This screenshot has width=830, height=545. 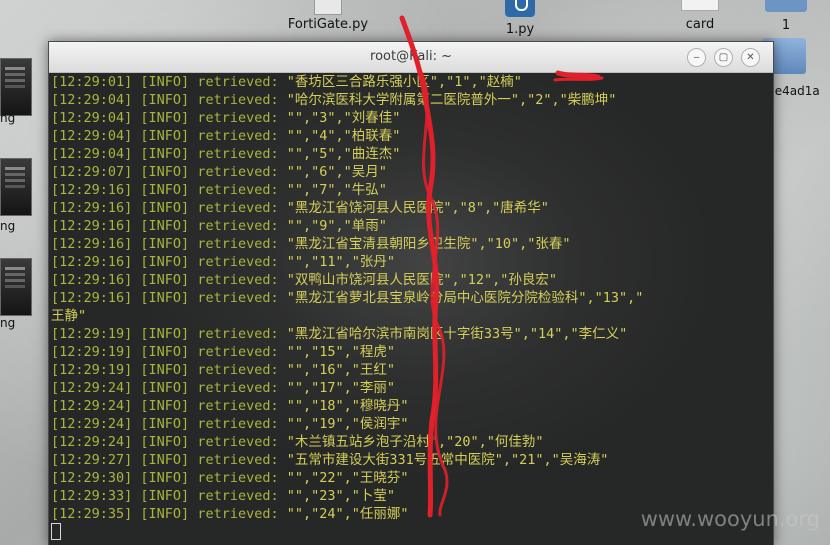 What do you see at coordinates (465, 298) in the screenshot?
I see `log-value: "黑龙江省萝北县宝泉岭分局中心医院分院检验科","13","` at bounding box center [465, 298].